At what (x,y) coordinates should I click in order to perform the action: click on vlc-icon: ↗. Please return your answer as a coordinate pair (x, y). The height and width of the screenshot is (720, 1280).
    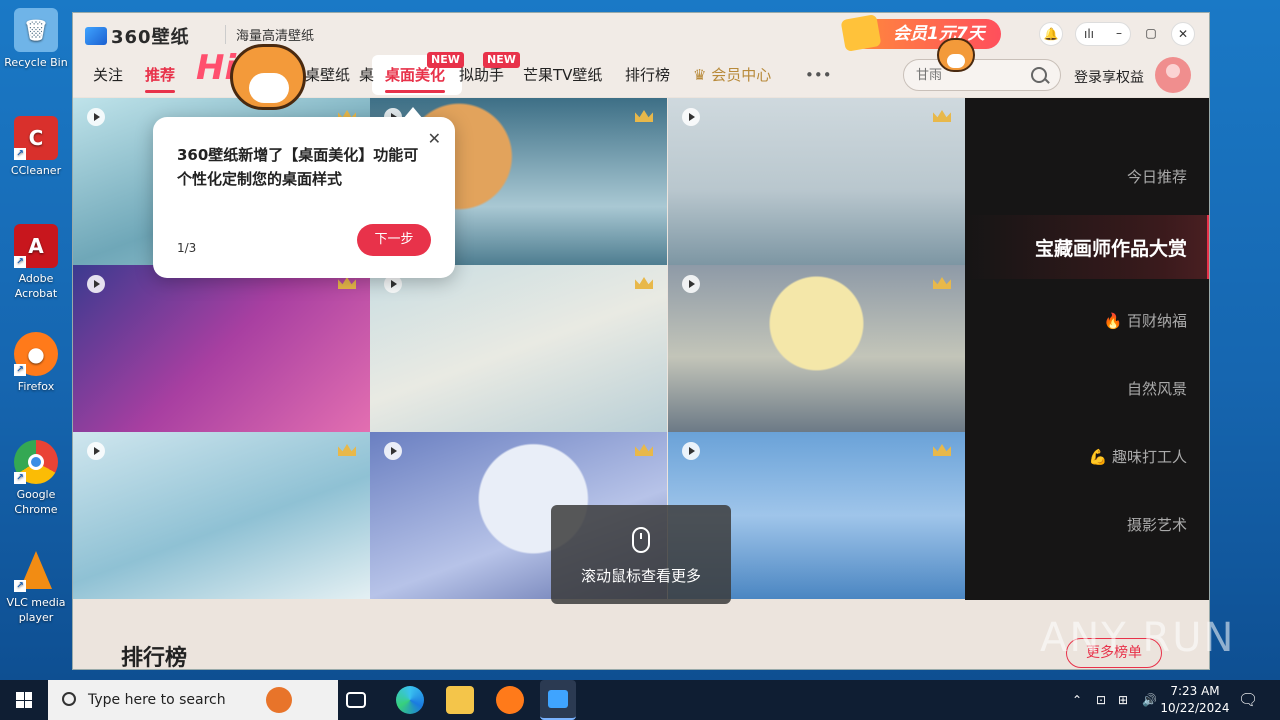
    Looking at the image, I should click on (36, 570).